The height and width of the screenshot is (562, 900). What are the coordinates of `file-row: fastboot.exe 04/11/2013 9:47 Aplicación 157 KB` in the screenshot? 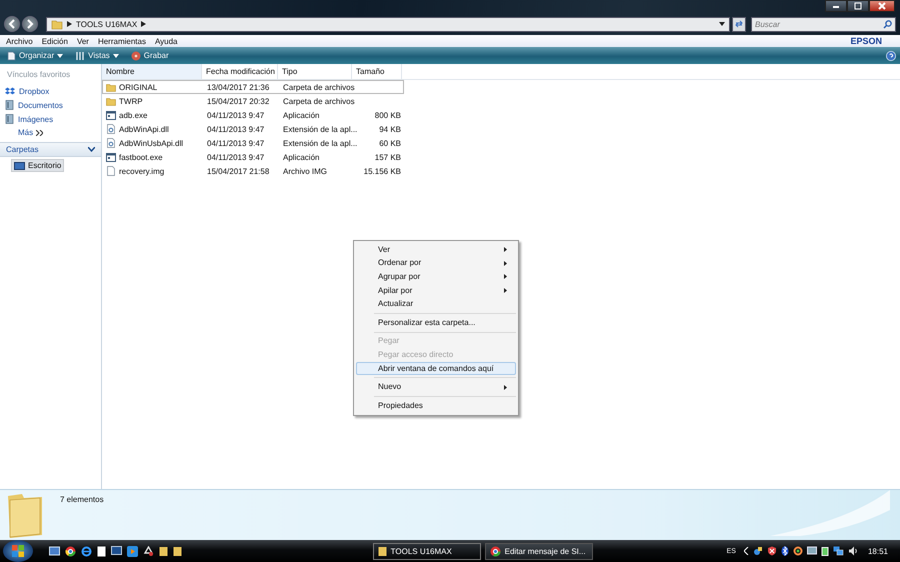 It's located at (253, 157).